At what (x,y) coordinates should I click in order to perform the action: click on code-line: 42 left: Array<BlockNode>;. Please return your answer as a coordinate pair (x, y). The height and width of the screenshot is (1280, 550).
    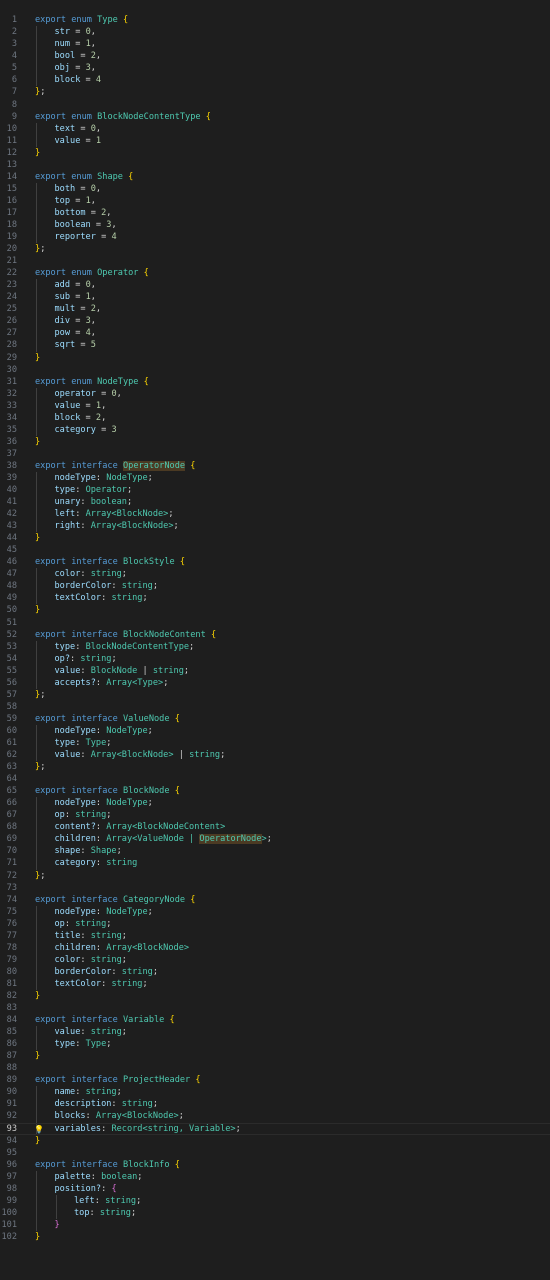
    Looking at the image, I should click on (275, 514).